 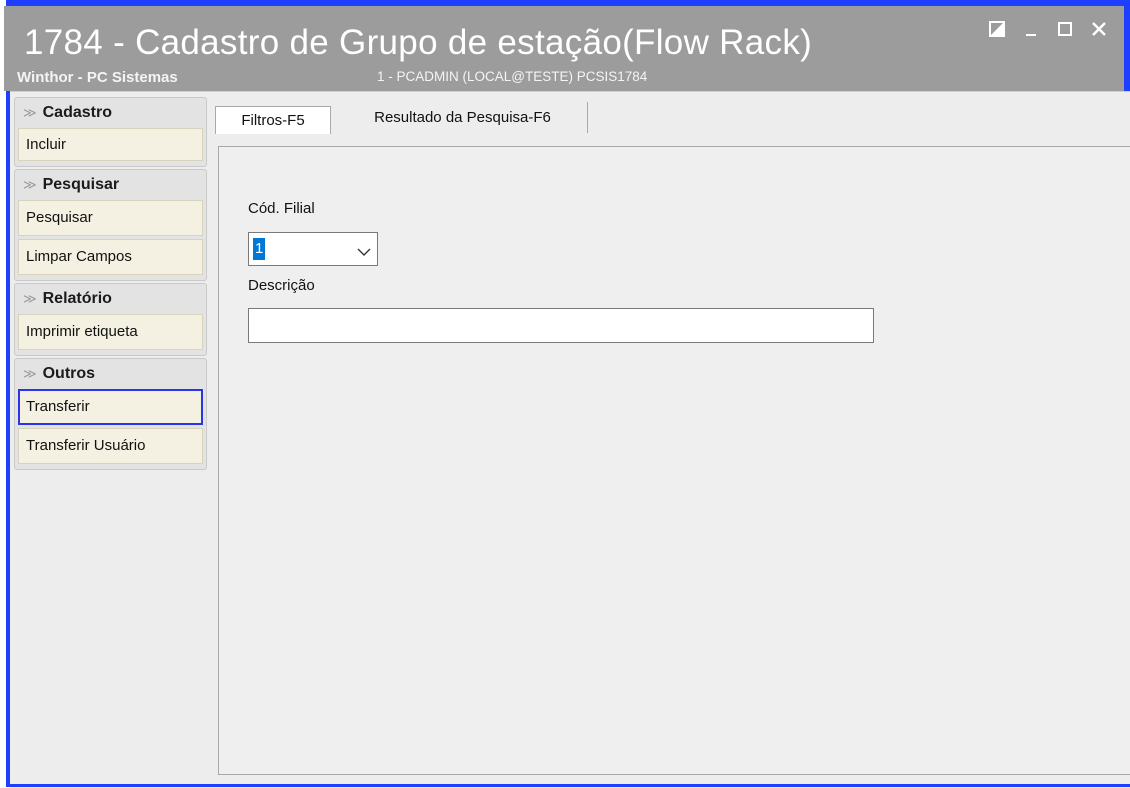 What do you see at coordinates (313, 249) in the screenshot?
I see `filial-select: 1` at bounding box center [313, 249].